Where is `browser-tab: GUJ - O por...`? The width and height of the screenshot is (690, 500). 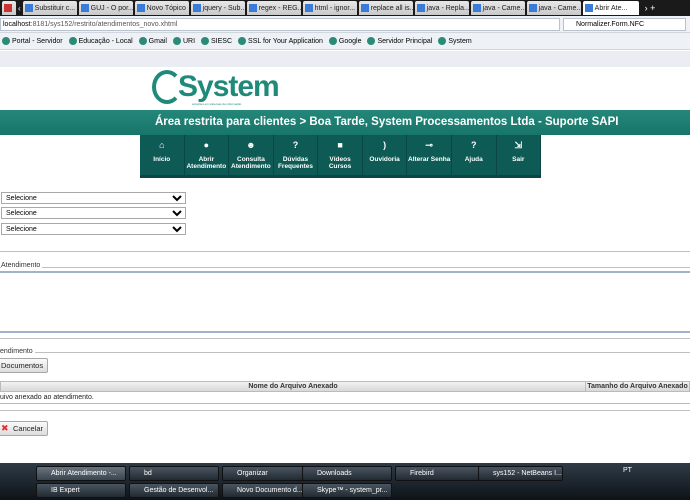 browser-tab: GUJ - O por... is located at coordinates (105, 8).